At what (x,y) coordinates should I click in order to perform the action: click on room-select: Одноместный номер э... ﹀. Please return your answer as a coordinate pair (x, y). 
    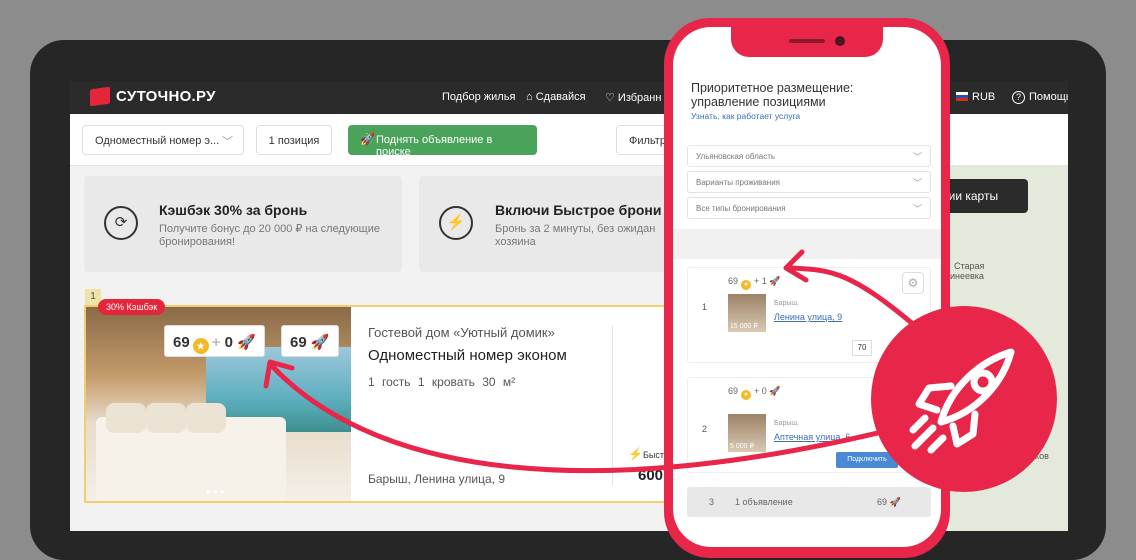
    Looking at the image, I should click on (163, 140).